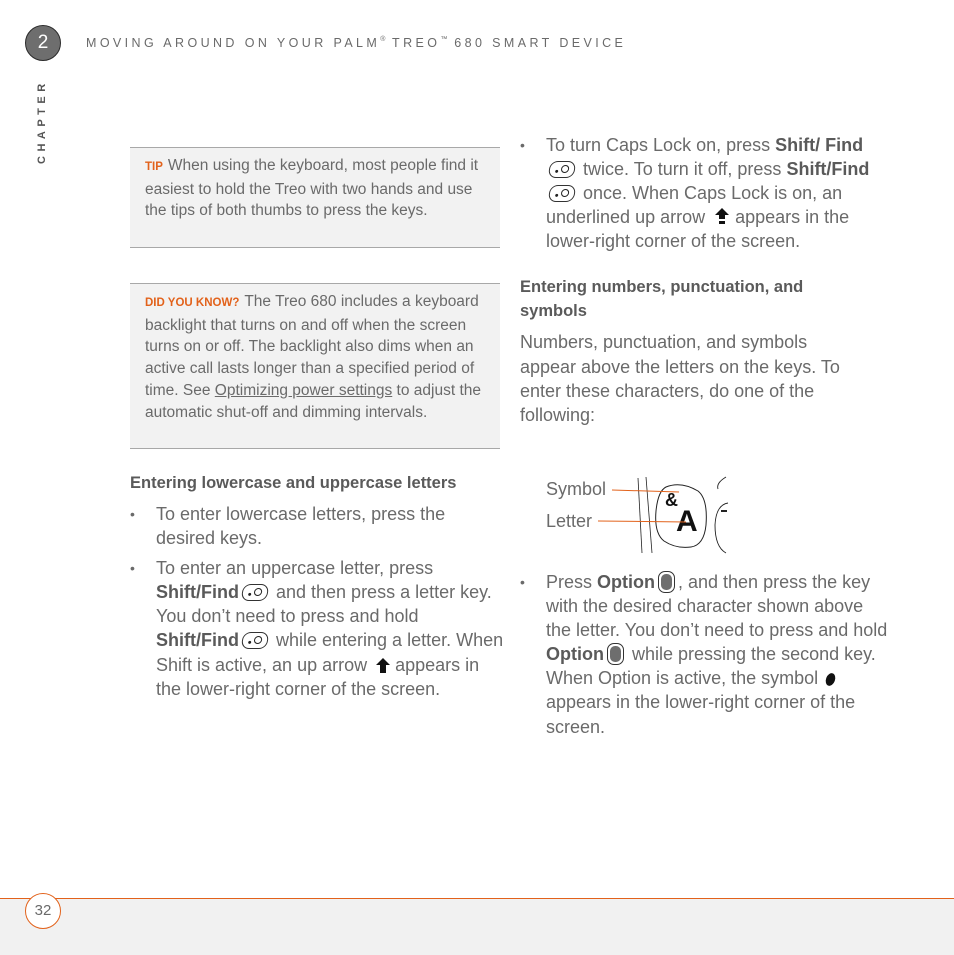 This screenshot has width=954, height=955. What do you see at coordinates (42, 121) in the screenshot?
I see `chapter-side-label: CHAPTER` at bounding box center [42, 121].